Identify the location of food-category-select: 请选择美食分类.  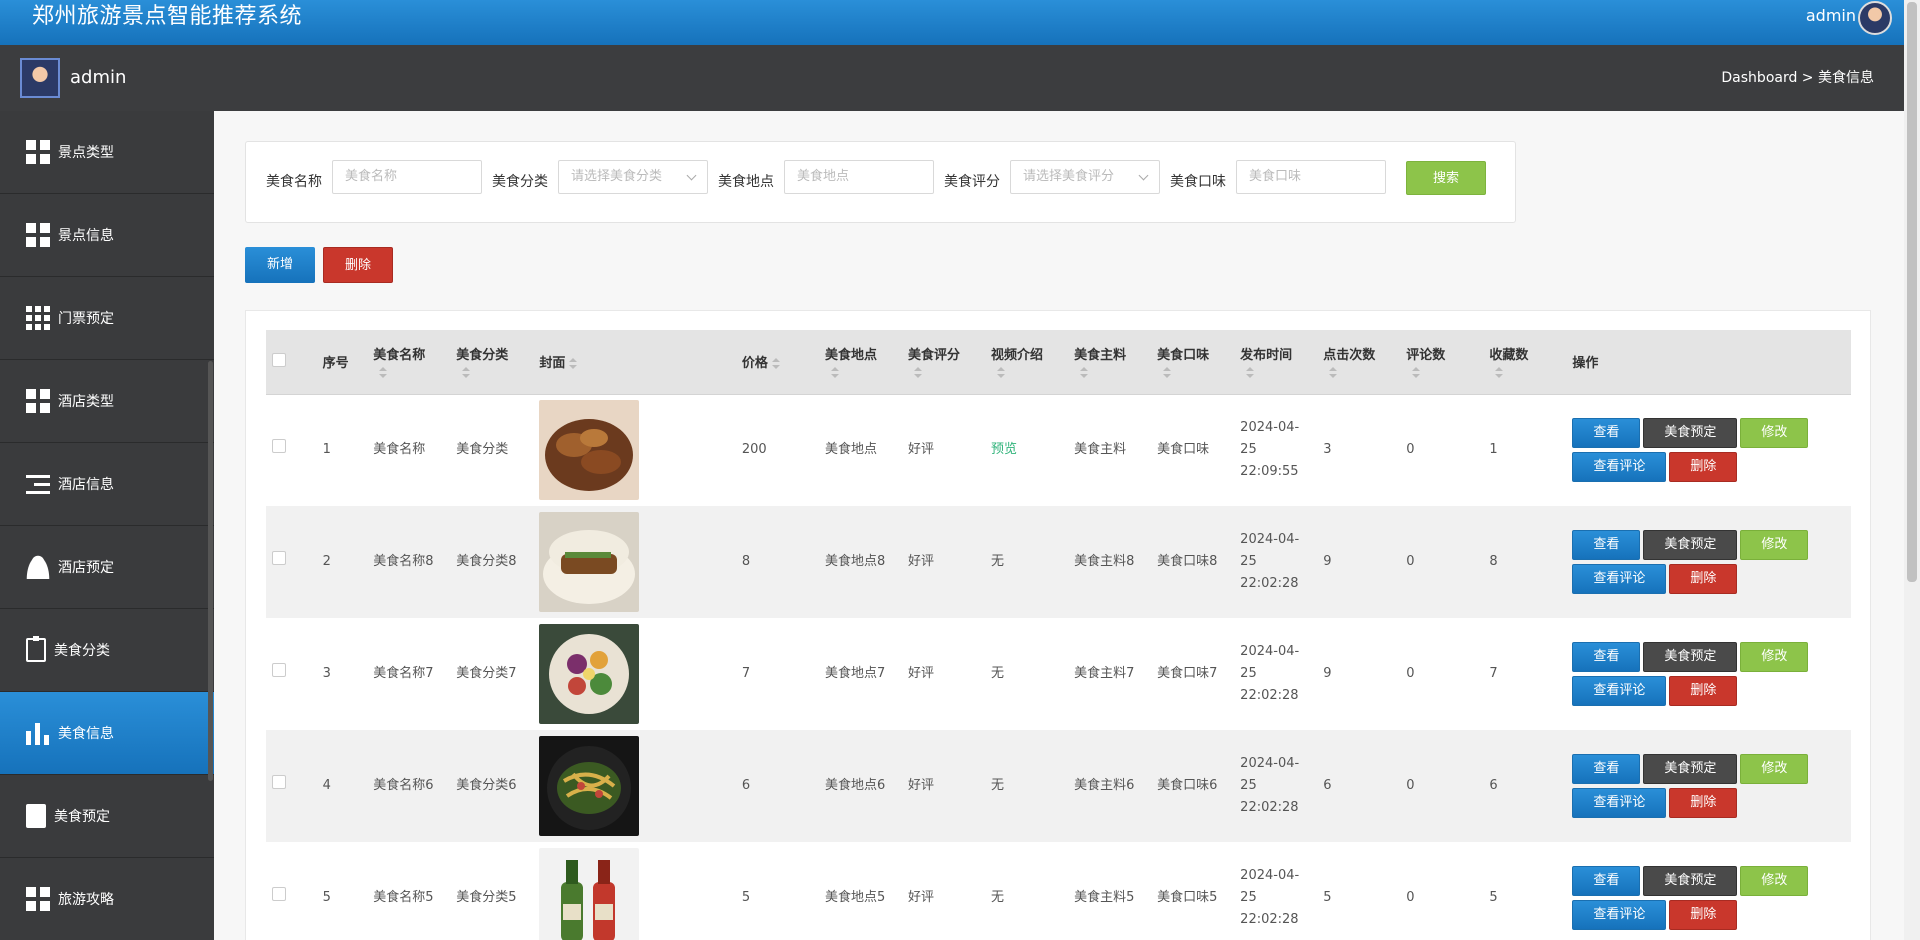
(633, 177).